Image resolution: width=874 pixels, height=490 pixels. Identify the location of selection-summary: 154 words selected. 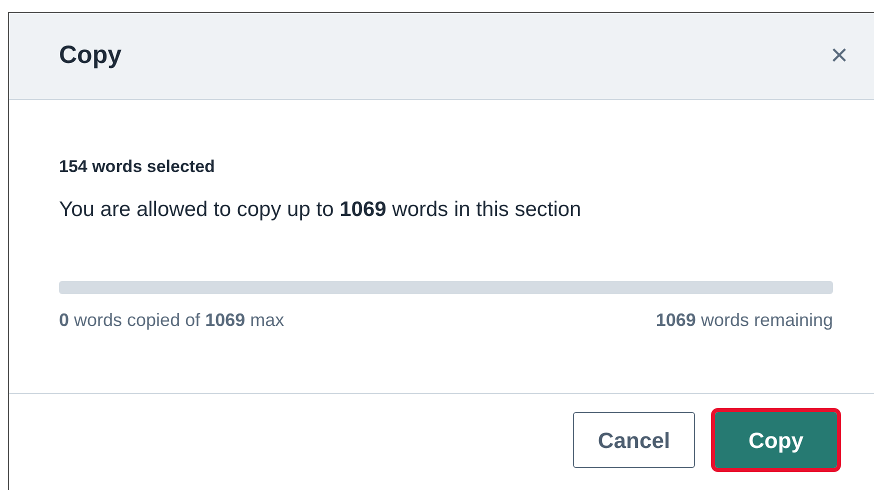
(137, 167).